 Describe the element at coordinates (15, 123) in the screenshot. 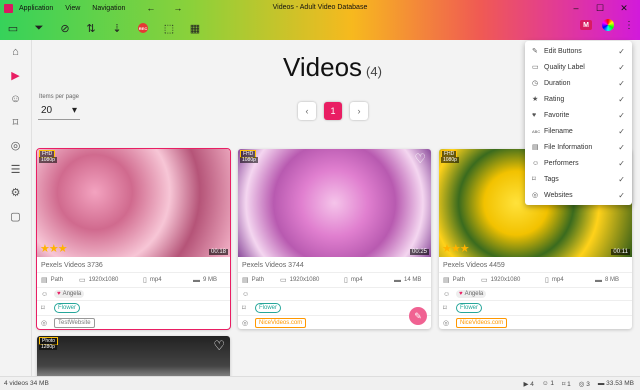

I see `tags-icon: ⌑` at that location.